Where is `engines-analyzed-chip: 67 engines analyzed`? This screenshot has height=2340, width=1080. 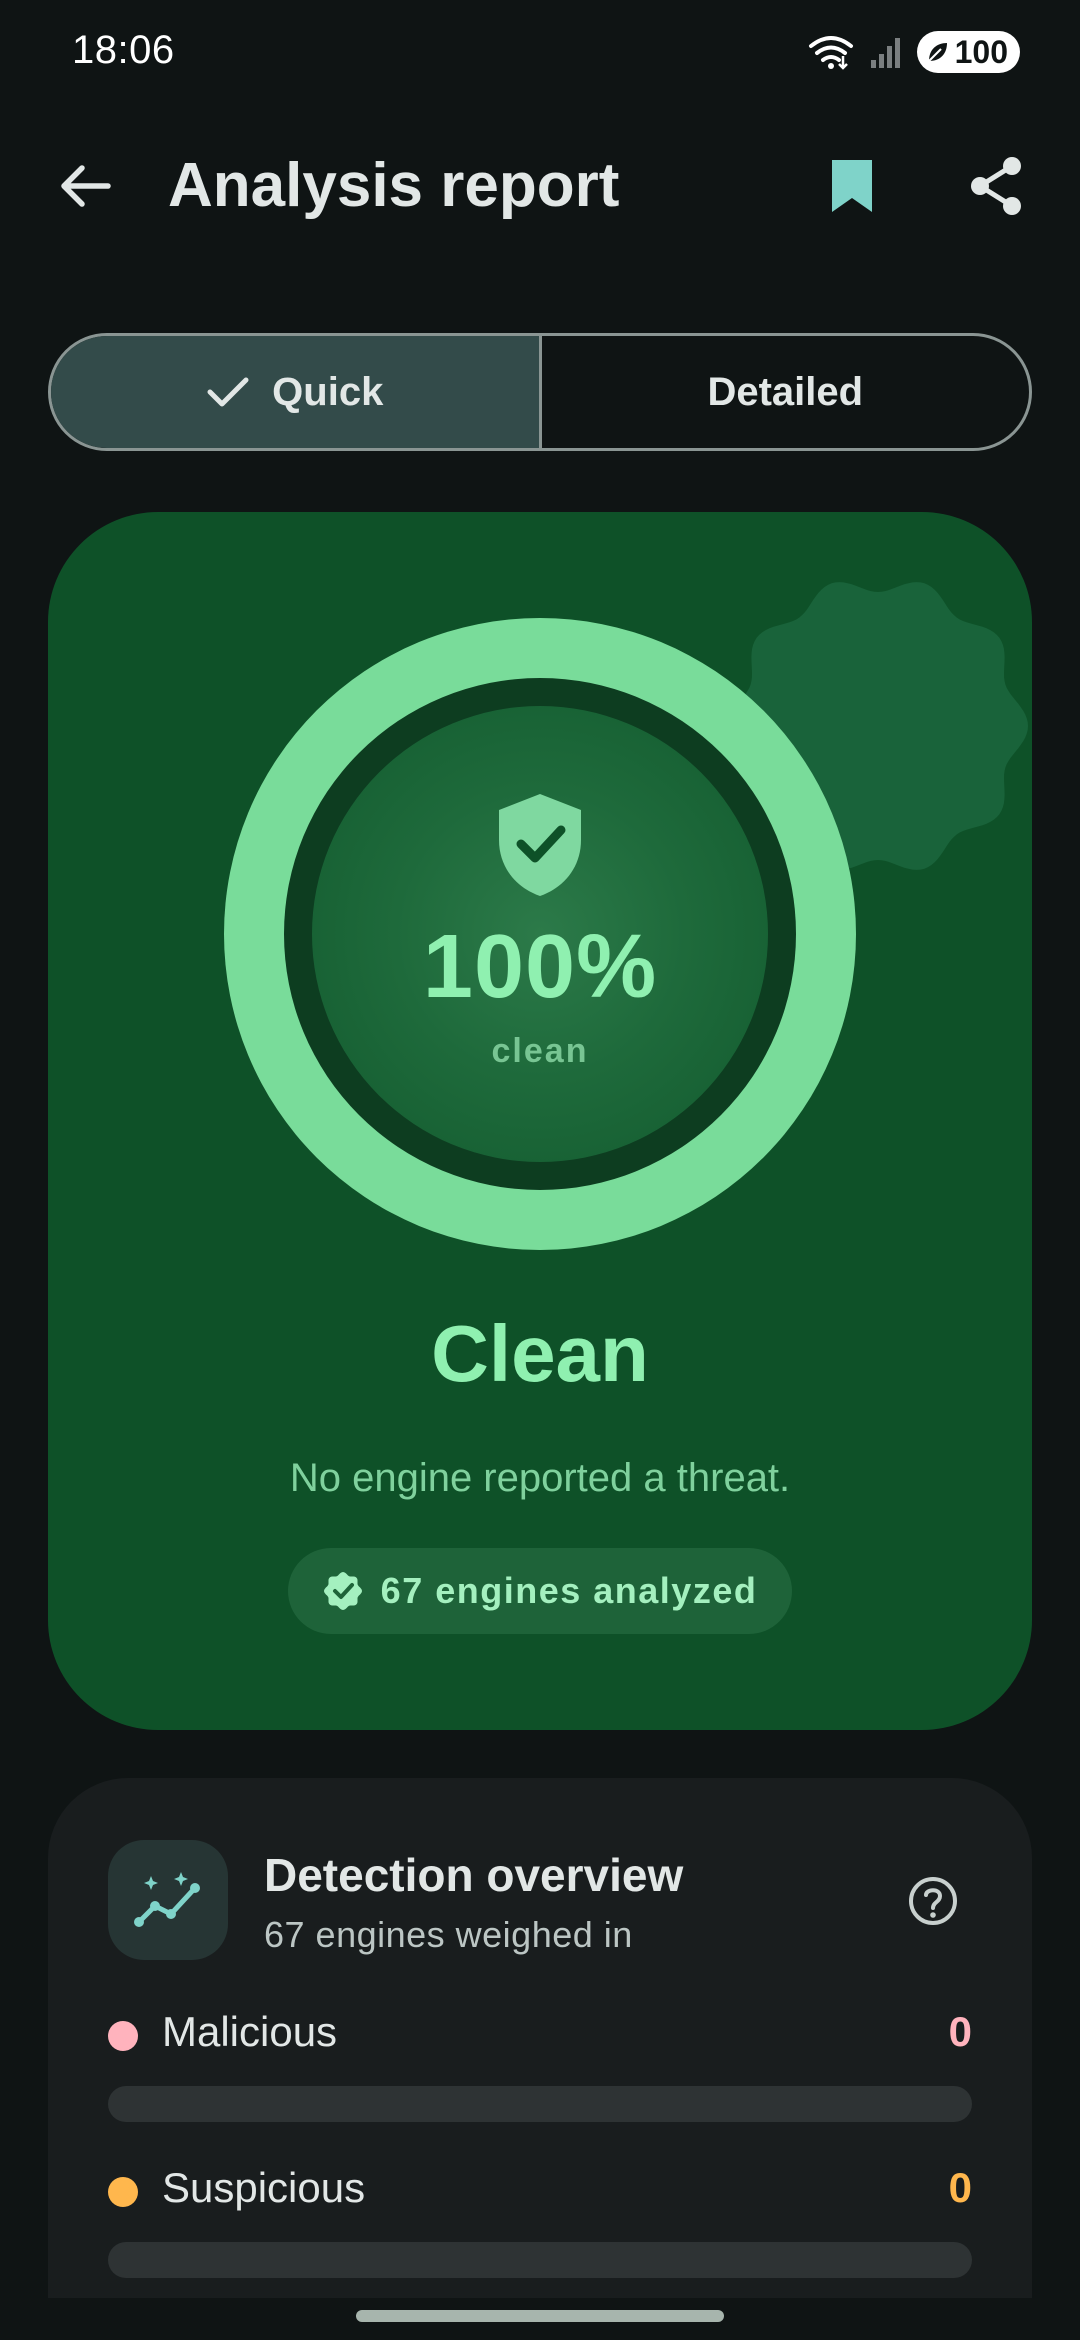
engines-analyzed-chip: 67 engines analyzed is located at coordinates (540, 1591).